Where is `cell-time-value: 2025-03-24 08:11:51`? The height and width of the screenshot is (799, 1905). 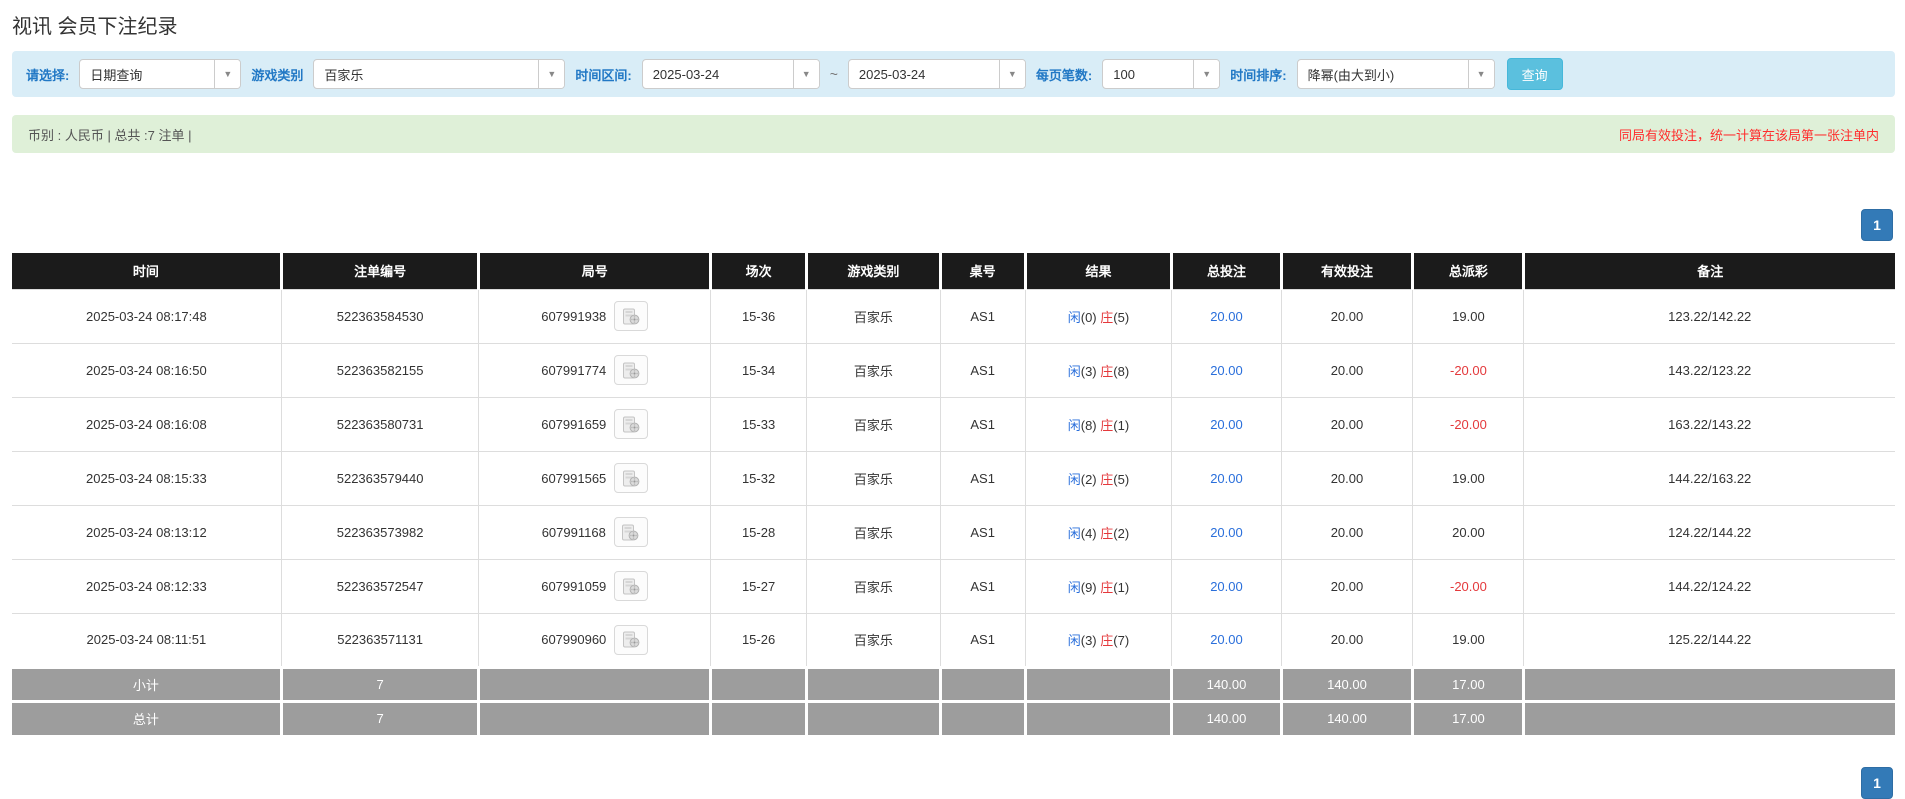
cell-time-value: 2025-03-24 08:11:51 is located at coordinates (146, 639).